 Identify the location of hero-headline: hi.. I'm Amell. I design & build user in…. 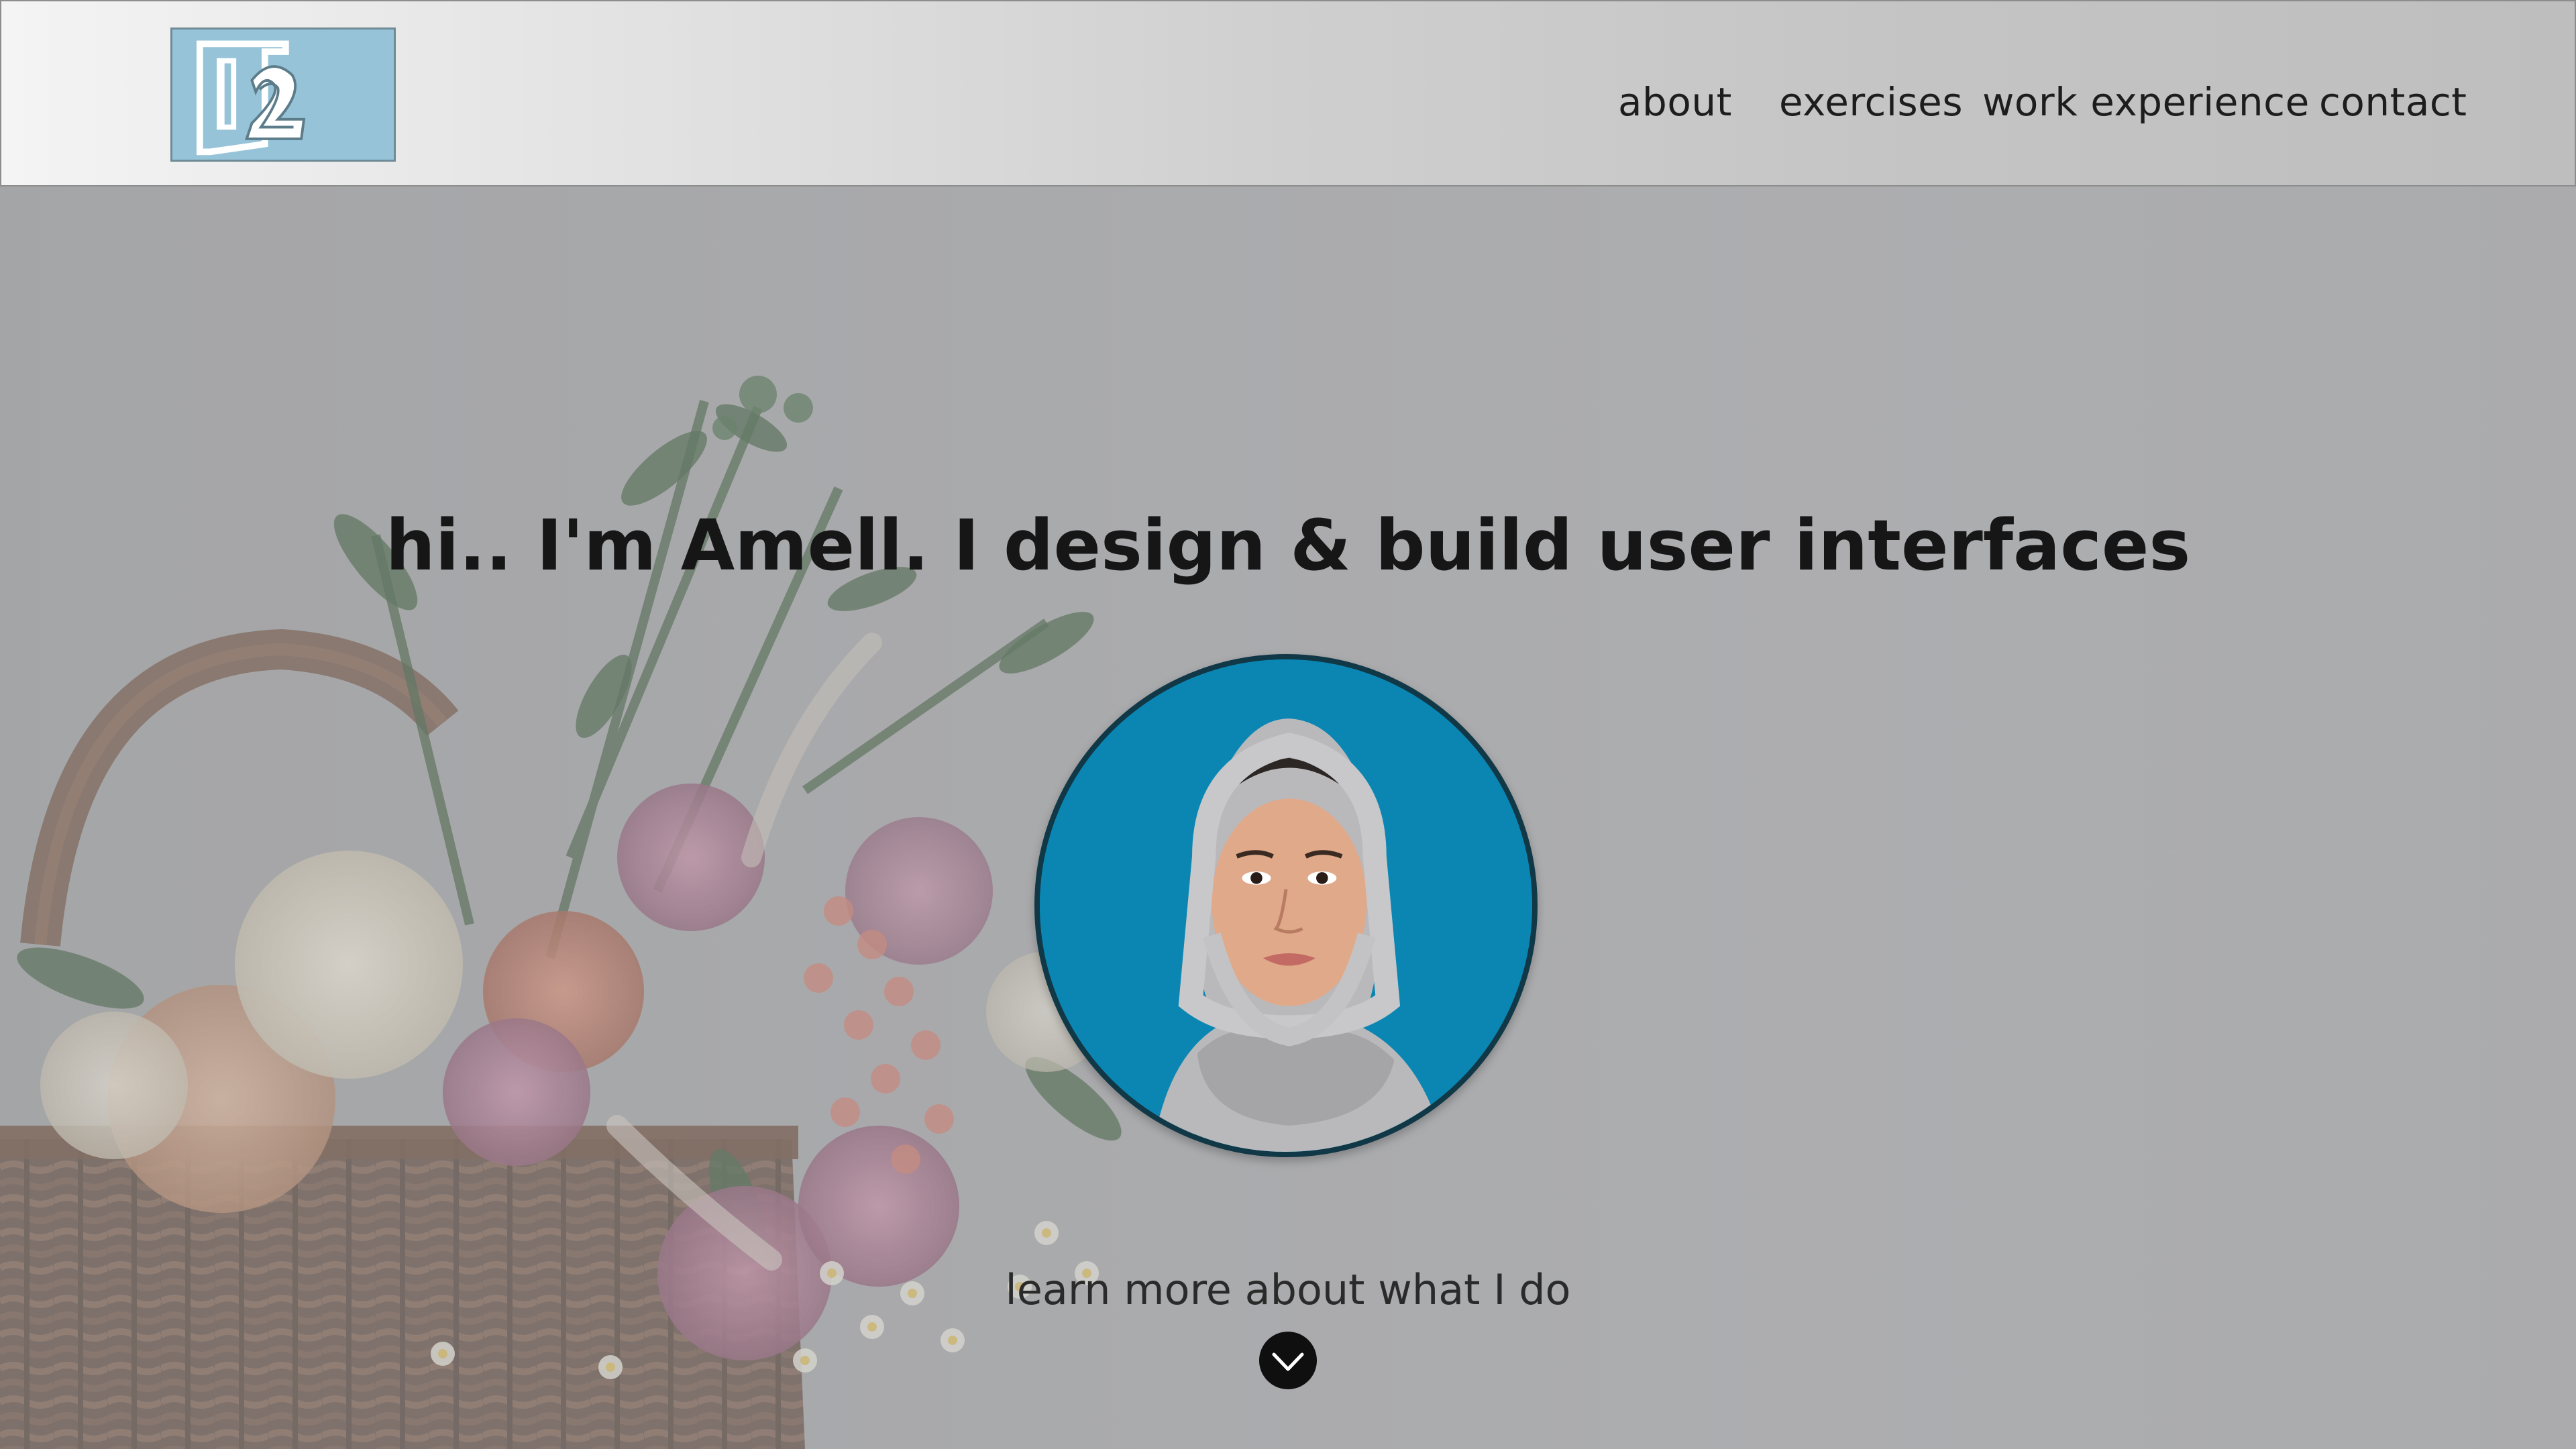
(1288, 545).